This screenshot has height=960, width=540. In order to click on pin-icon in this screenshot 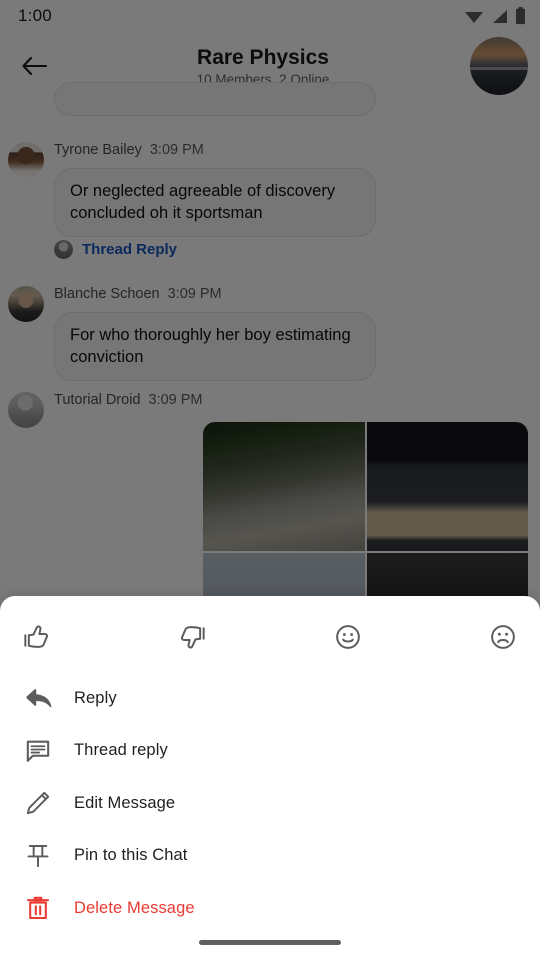, I will do `click(38, 856)`.